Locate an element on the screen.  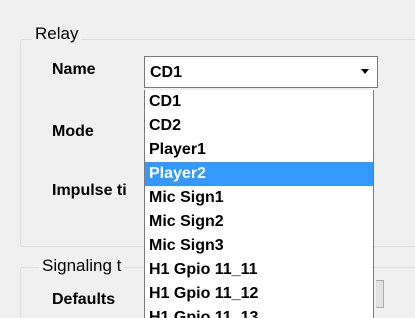
dropdown-option-cd1: CD1 is located at coordinates (259, 102).